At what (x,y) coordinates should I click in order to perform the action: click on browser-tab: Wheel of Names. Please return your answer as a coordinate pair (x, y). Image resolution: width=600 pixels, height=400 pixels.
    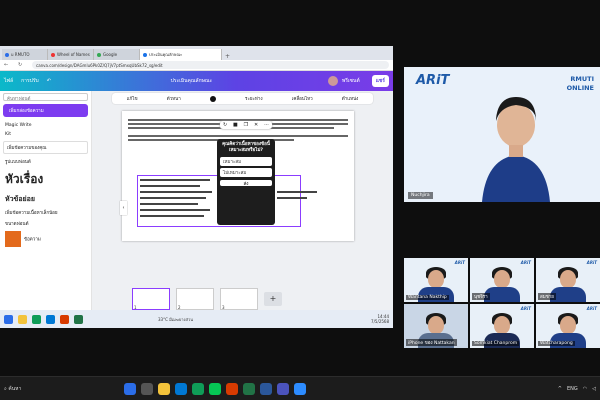
    Looking at the image, I should click on (71, 54).